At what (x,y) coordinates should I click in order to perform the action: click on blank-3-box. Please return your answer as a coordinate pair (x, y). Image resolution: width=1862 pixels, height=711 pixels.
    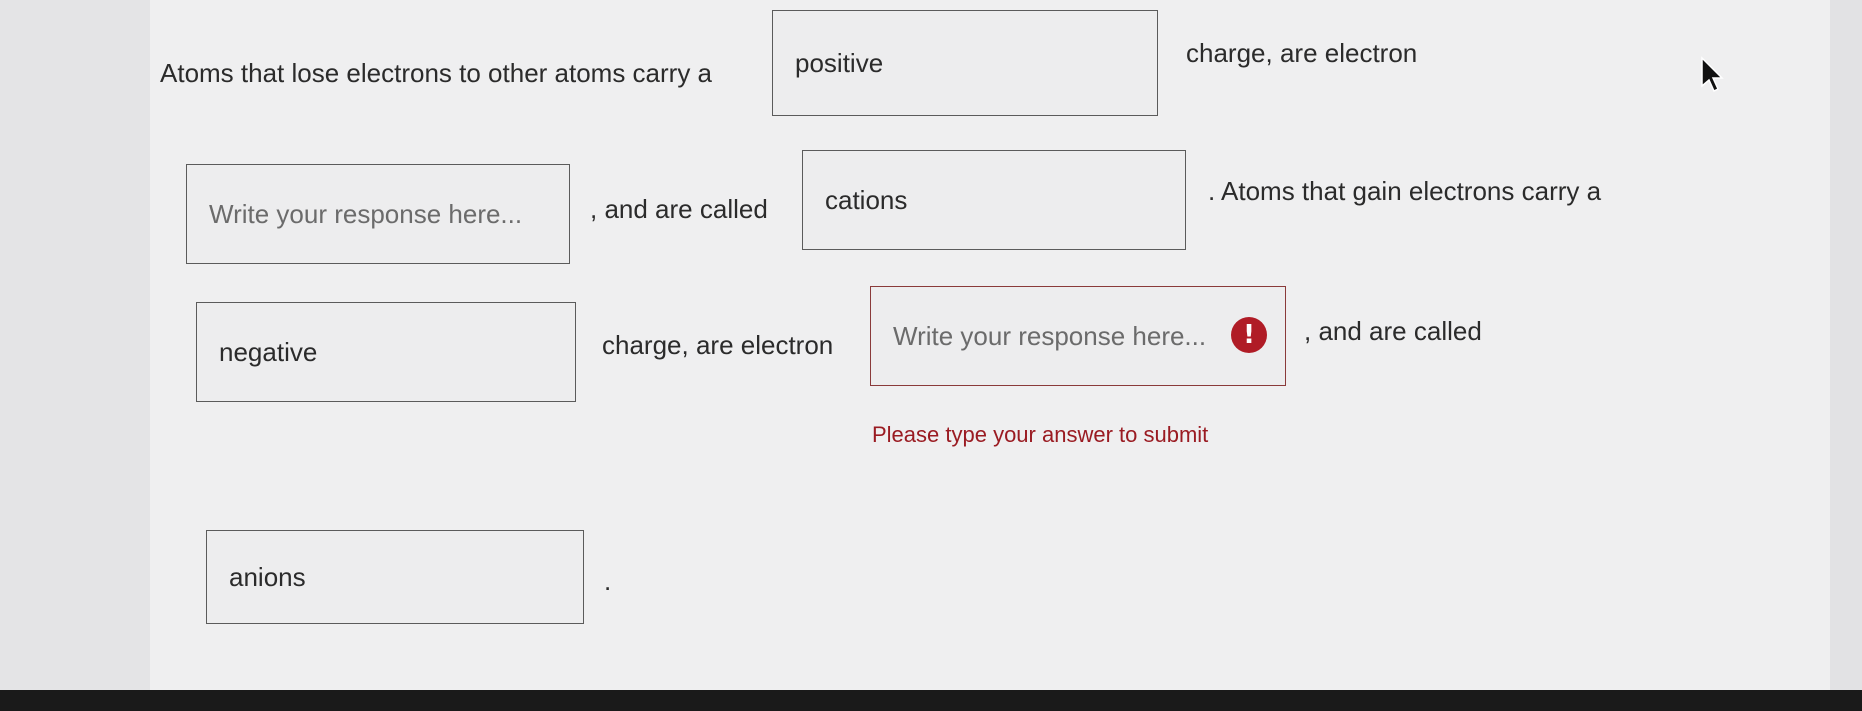
    Looking at the image, I should click on (994, 200).